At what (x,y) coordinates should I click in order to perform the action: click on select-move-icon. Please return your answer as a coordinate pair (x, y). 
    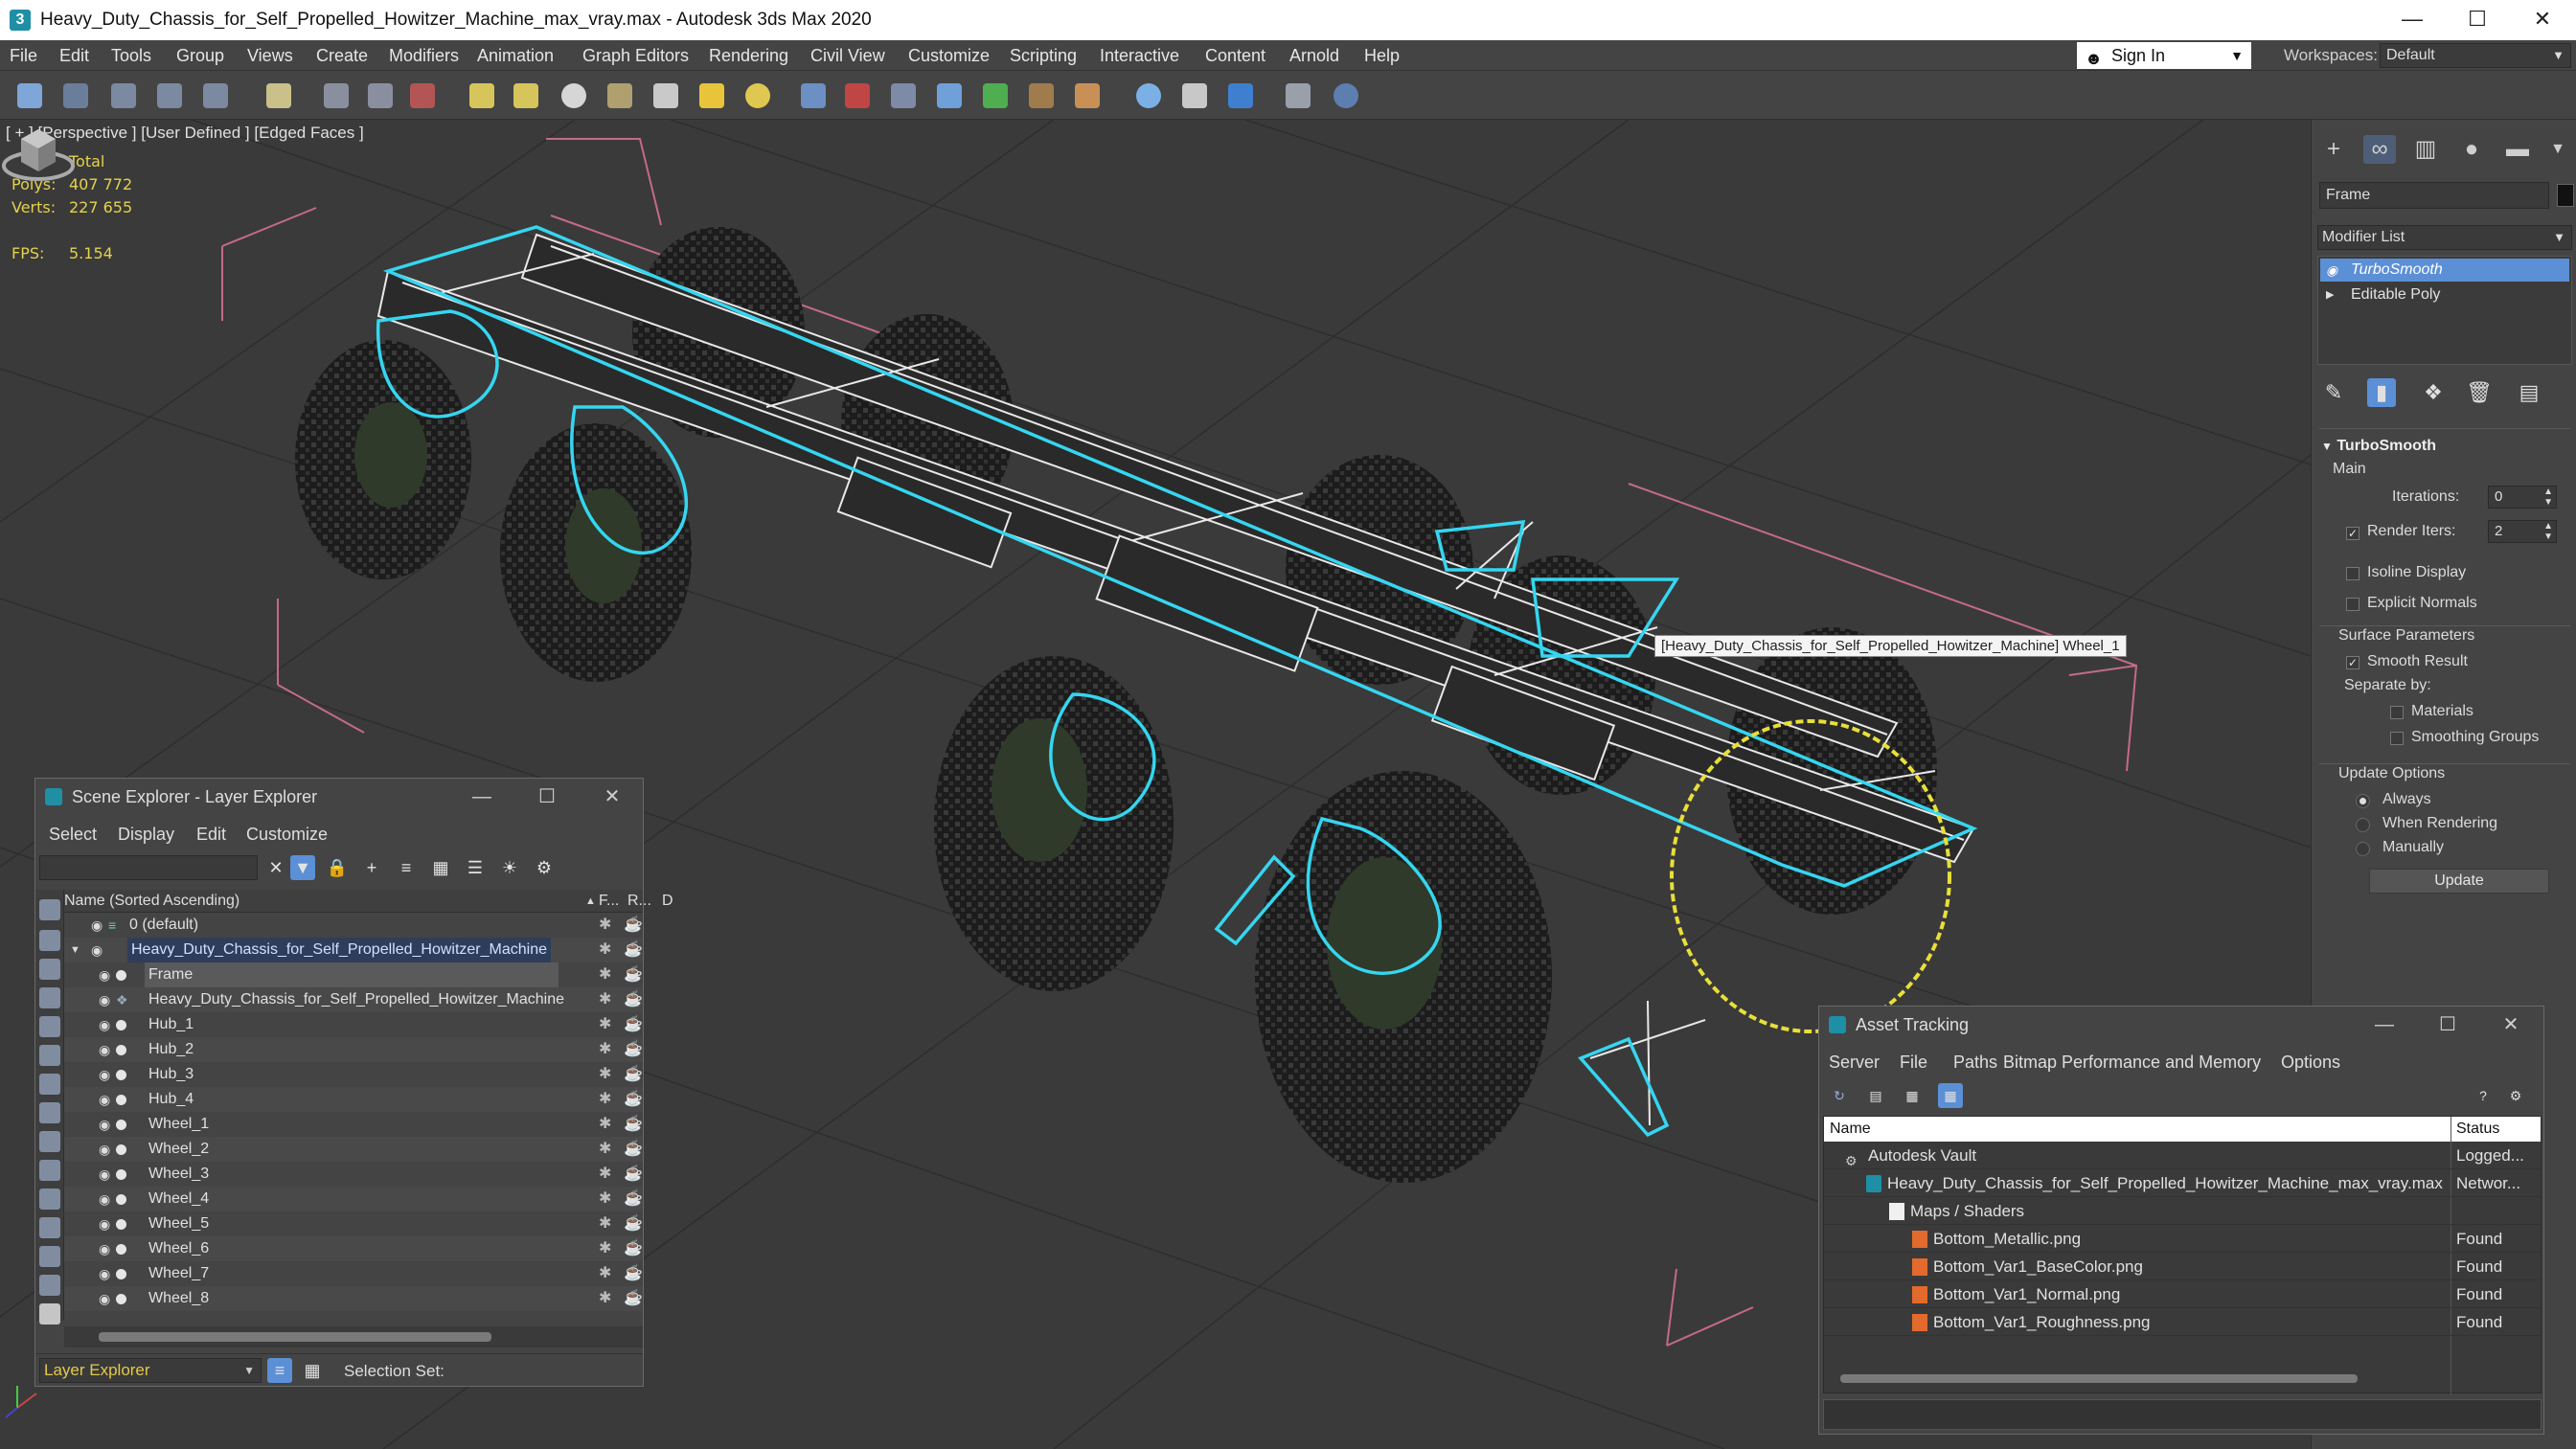
    Looking at the image, I should click on (422, 95).